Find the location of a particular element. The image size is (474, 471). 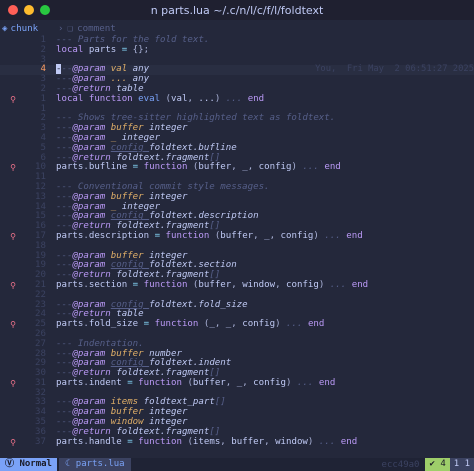

winbar-scope-label: chunk is located at coordinates (24, 28).